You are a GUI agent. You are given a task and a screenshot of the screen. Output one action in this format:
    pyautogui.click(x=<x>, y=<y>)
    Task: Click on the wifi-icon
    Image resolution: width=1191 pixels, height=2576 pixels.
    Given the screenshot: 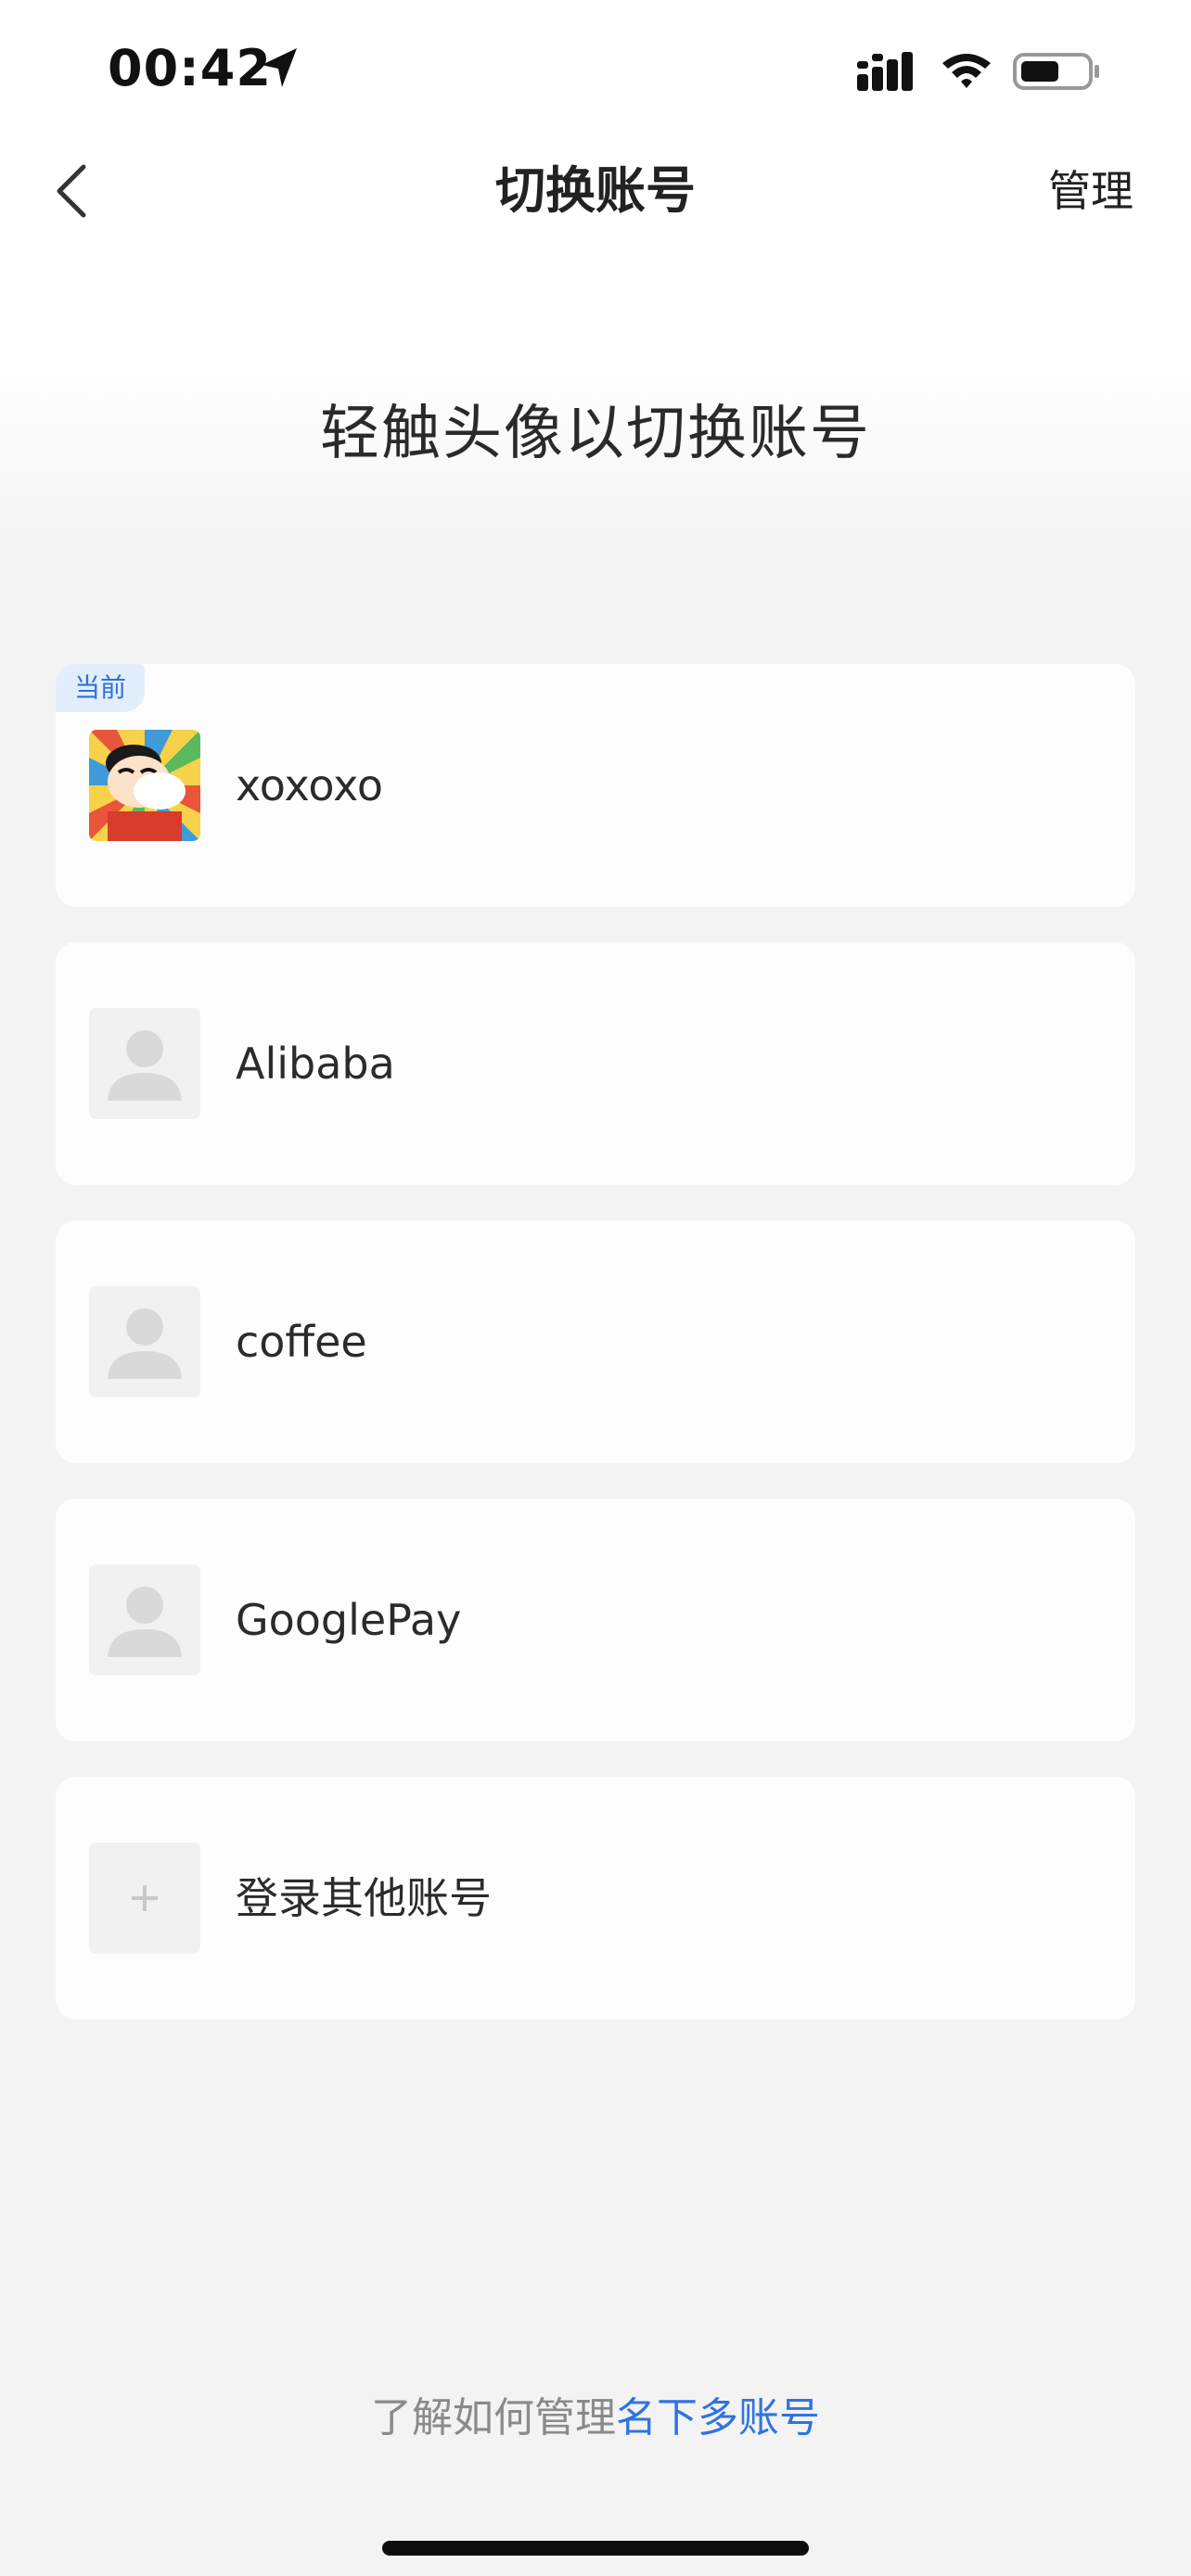 What is the action you would take?
    pyautogui.click(x=966, y=71)
    